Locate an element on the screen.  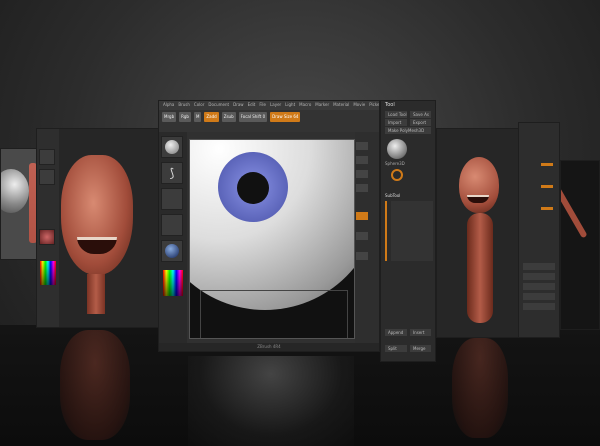
append-button: Append is located at coordinates (396, 332).